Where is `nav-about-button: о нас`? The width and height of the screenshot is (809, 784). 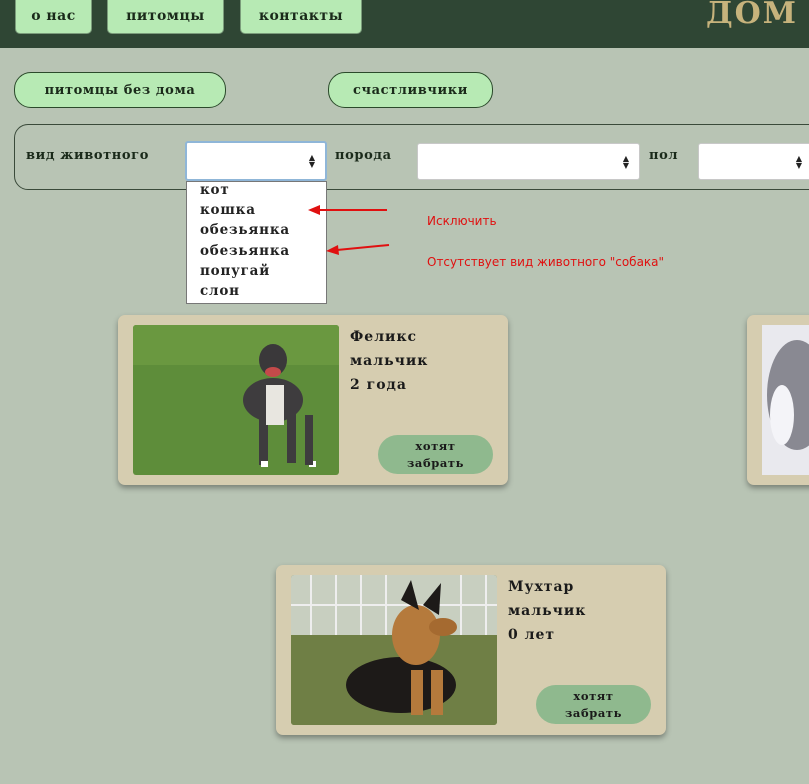
nav-about-button: о нас is located at coordinates (53, 17).